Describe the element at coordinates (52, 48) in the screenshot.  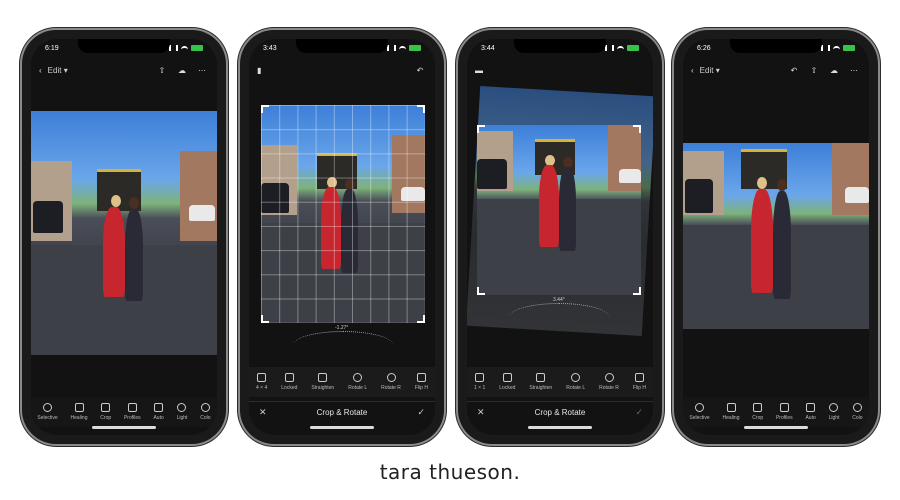
I see `status-time: 6:19` at that location.